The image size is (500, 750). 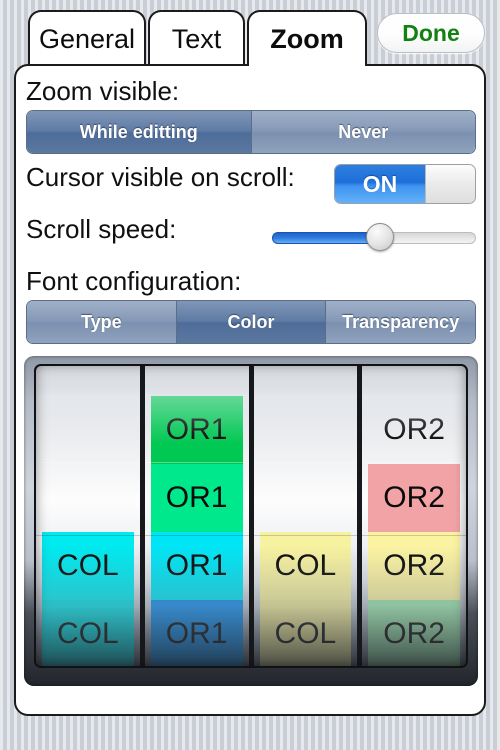 I want to click on cursor-visible-label: Cursor visible on scroll:, so click(x=160, y=177).